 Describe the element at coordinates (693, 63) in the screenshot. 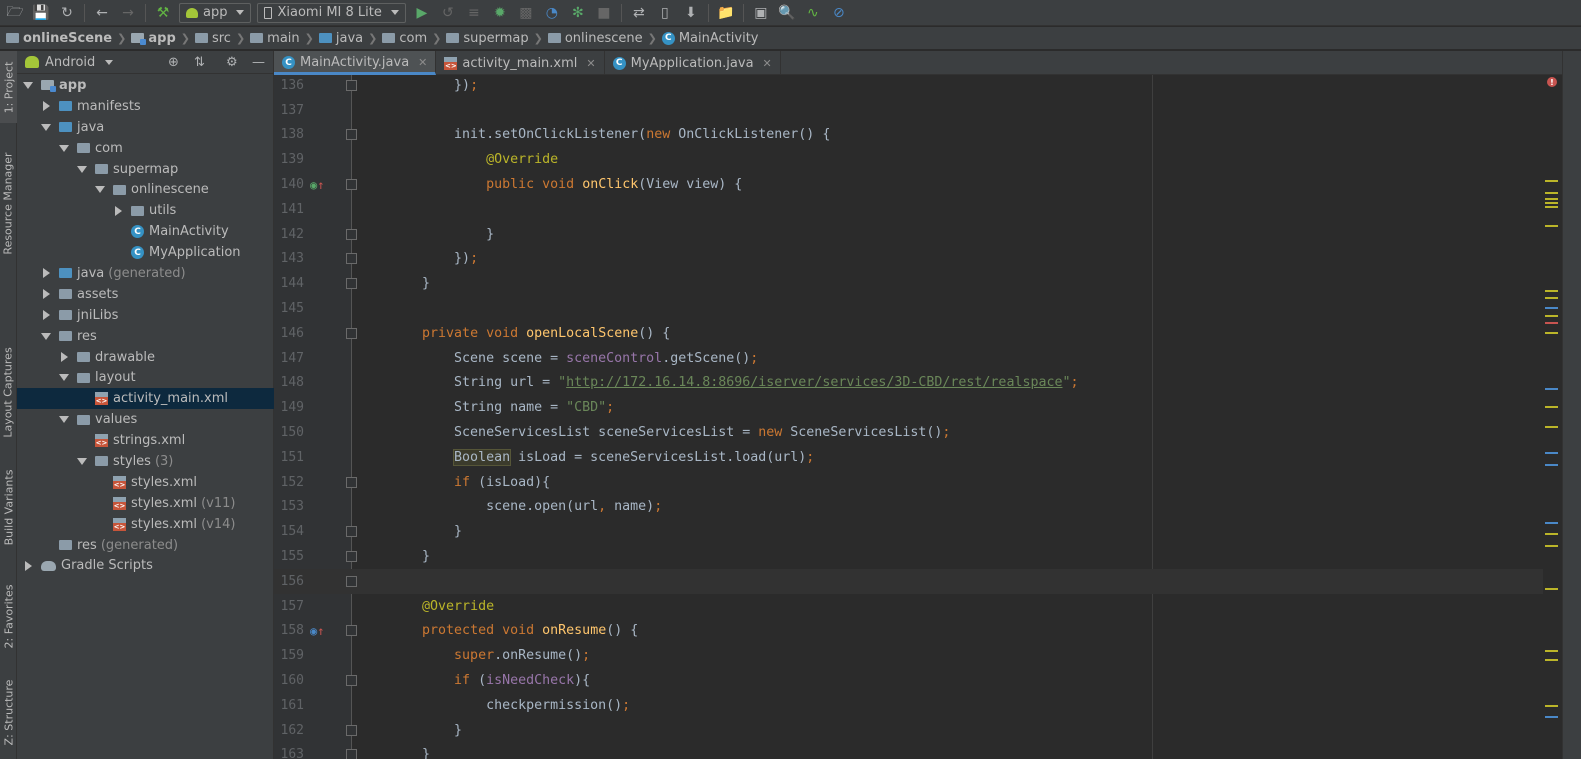

I see `editor-tab: C MyApplication.java ✕` at that location.